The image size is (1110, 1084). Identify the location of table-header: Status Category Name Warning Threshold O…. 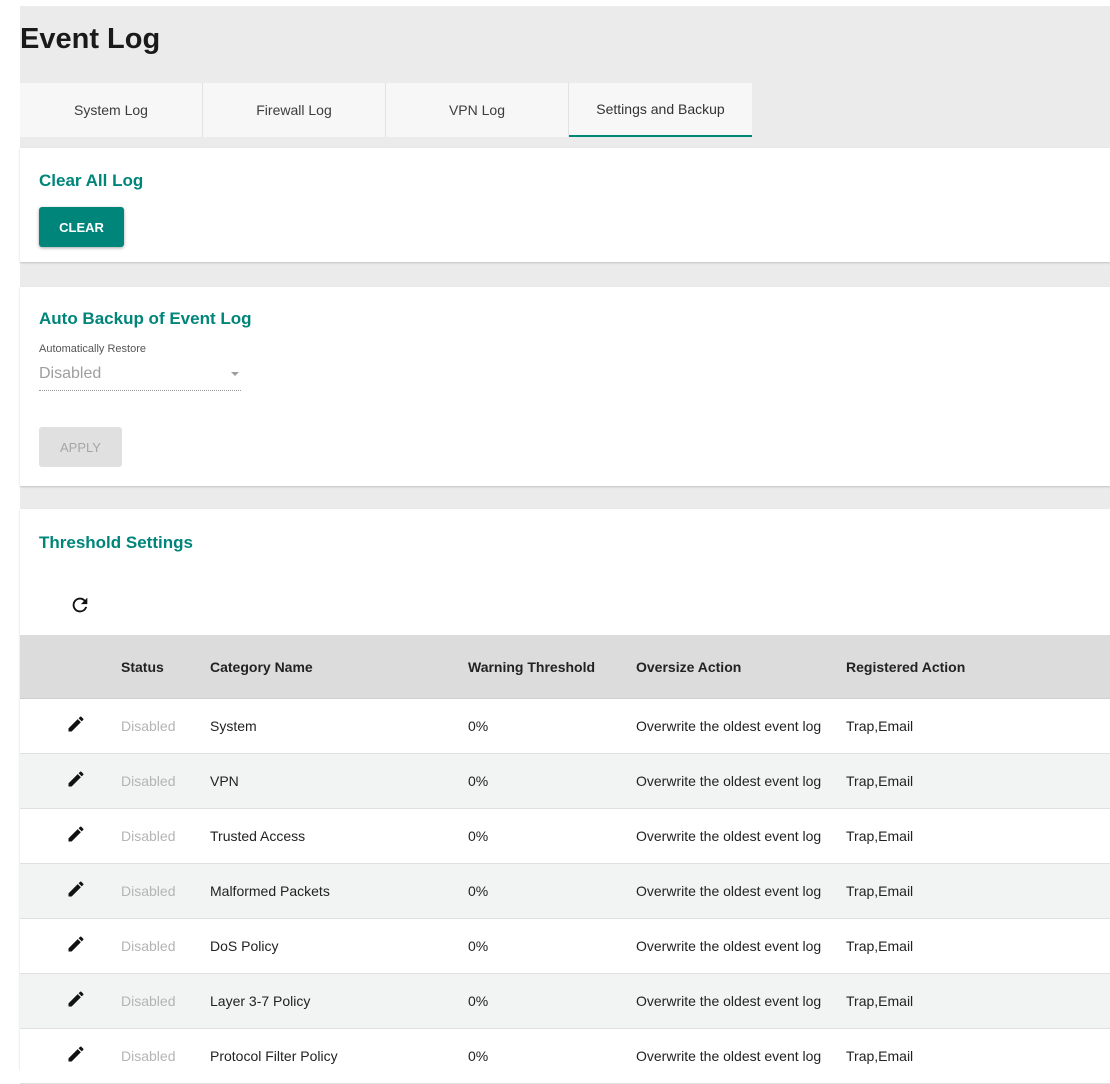
(565, 667).